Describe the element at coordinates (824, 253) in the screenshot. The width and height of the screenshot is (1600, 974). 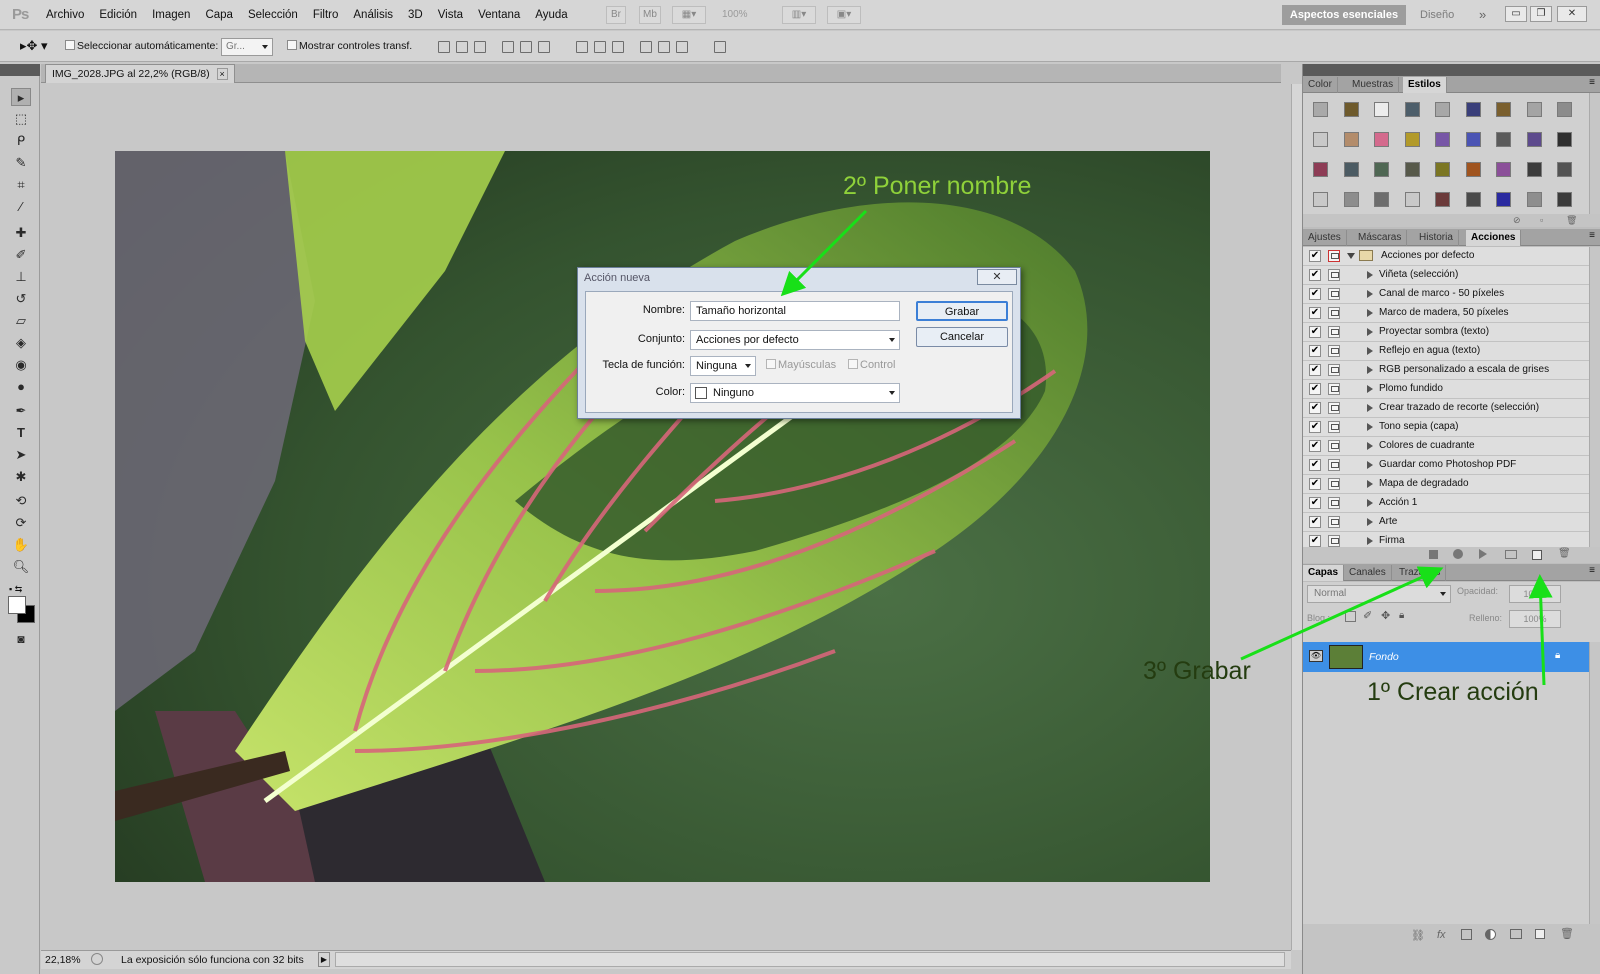
I see `arrow-to-name-field` at that location.